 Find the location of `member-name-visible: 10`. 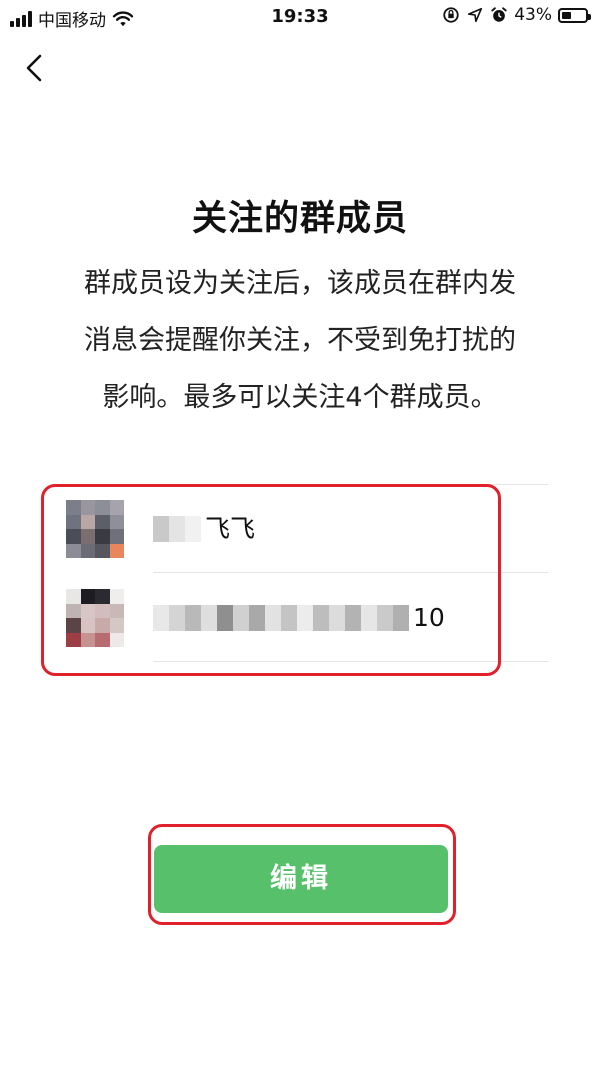

member-name-visible: 10 is located at coordinates (429, 617).